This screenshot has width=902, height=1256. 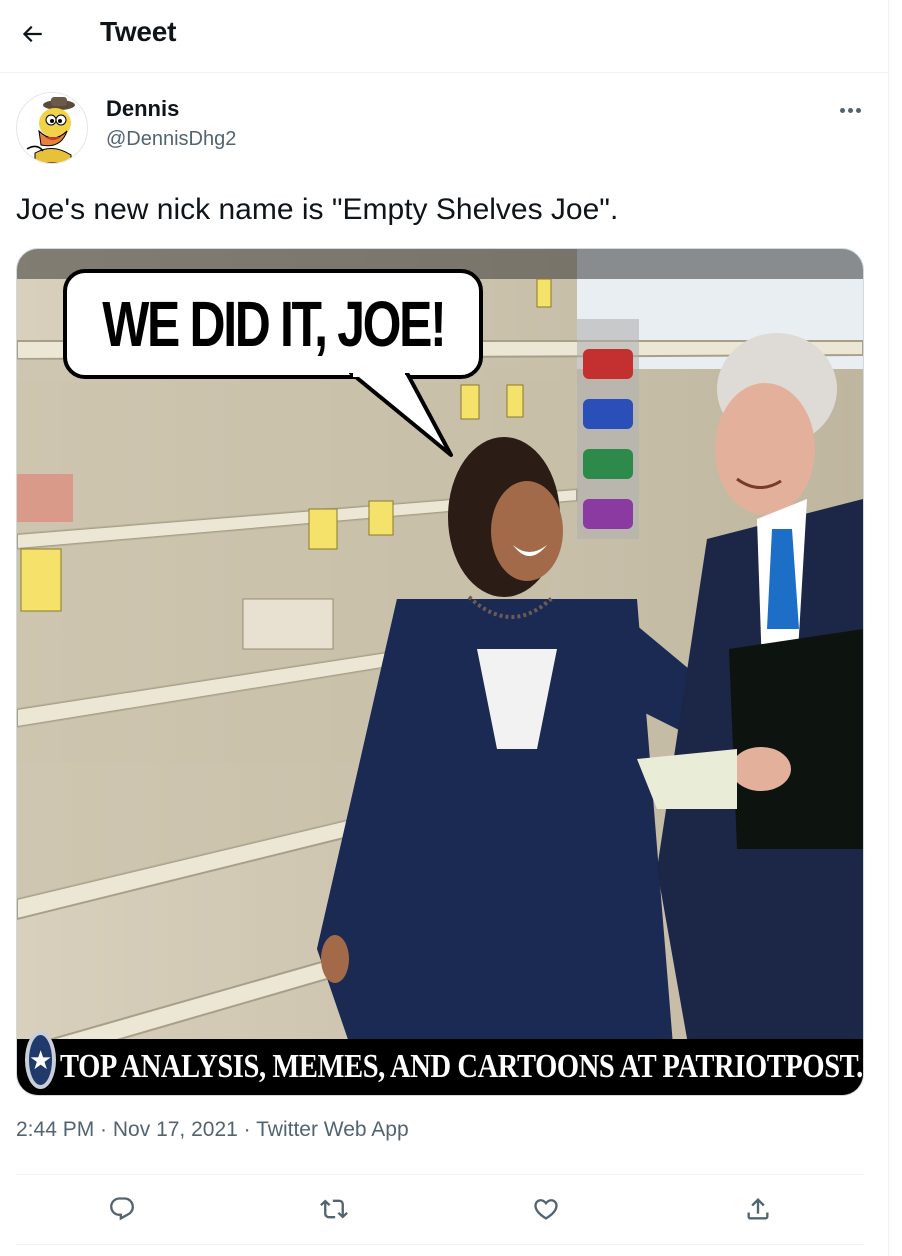 I want to click on patriot-post-logo-icon: ★, so click(x=41, y=1060).